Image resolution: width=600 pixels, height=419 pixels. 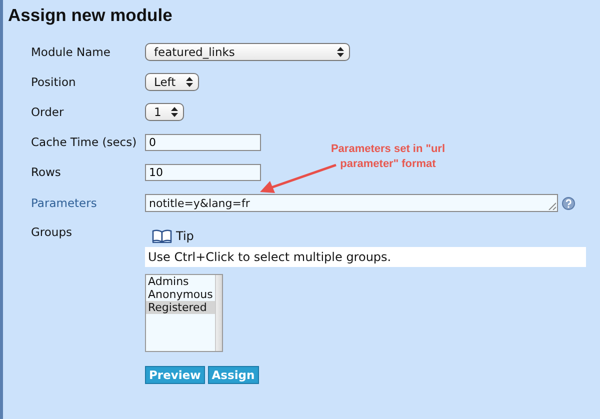 I want to click on groups-listbox: Admins Anonymous Registered, so click(x=184, y=313).